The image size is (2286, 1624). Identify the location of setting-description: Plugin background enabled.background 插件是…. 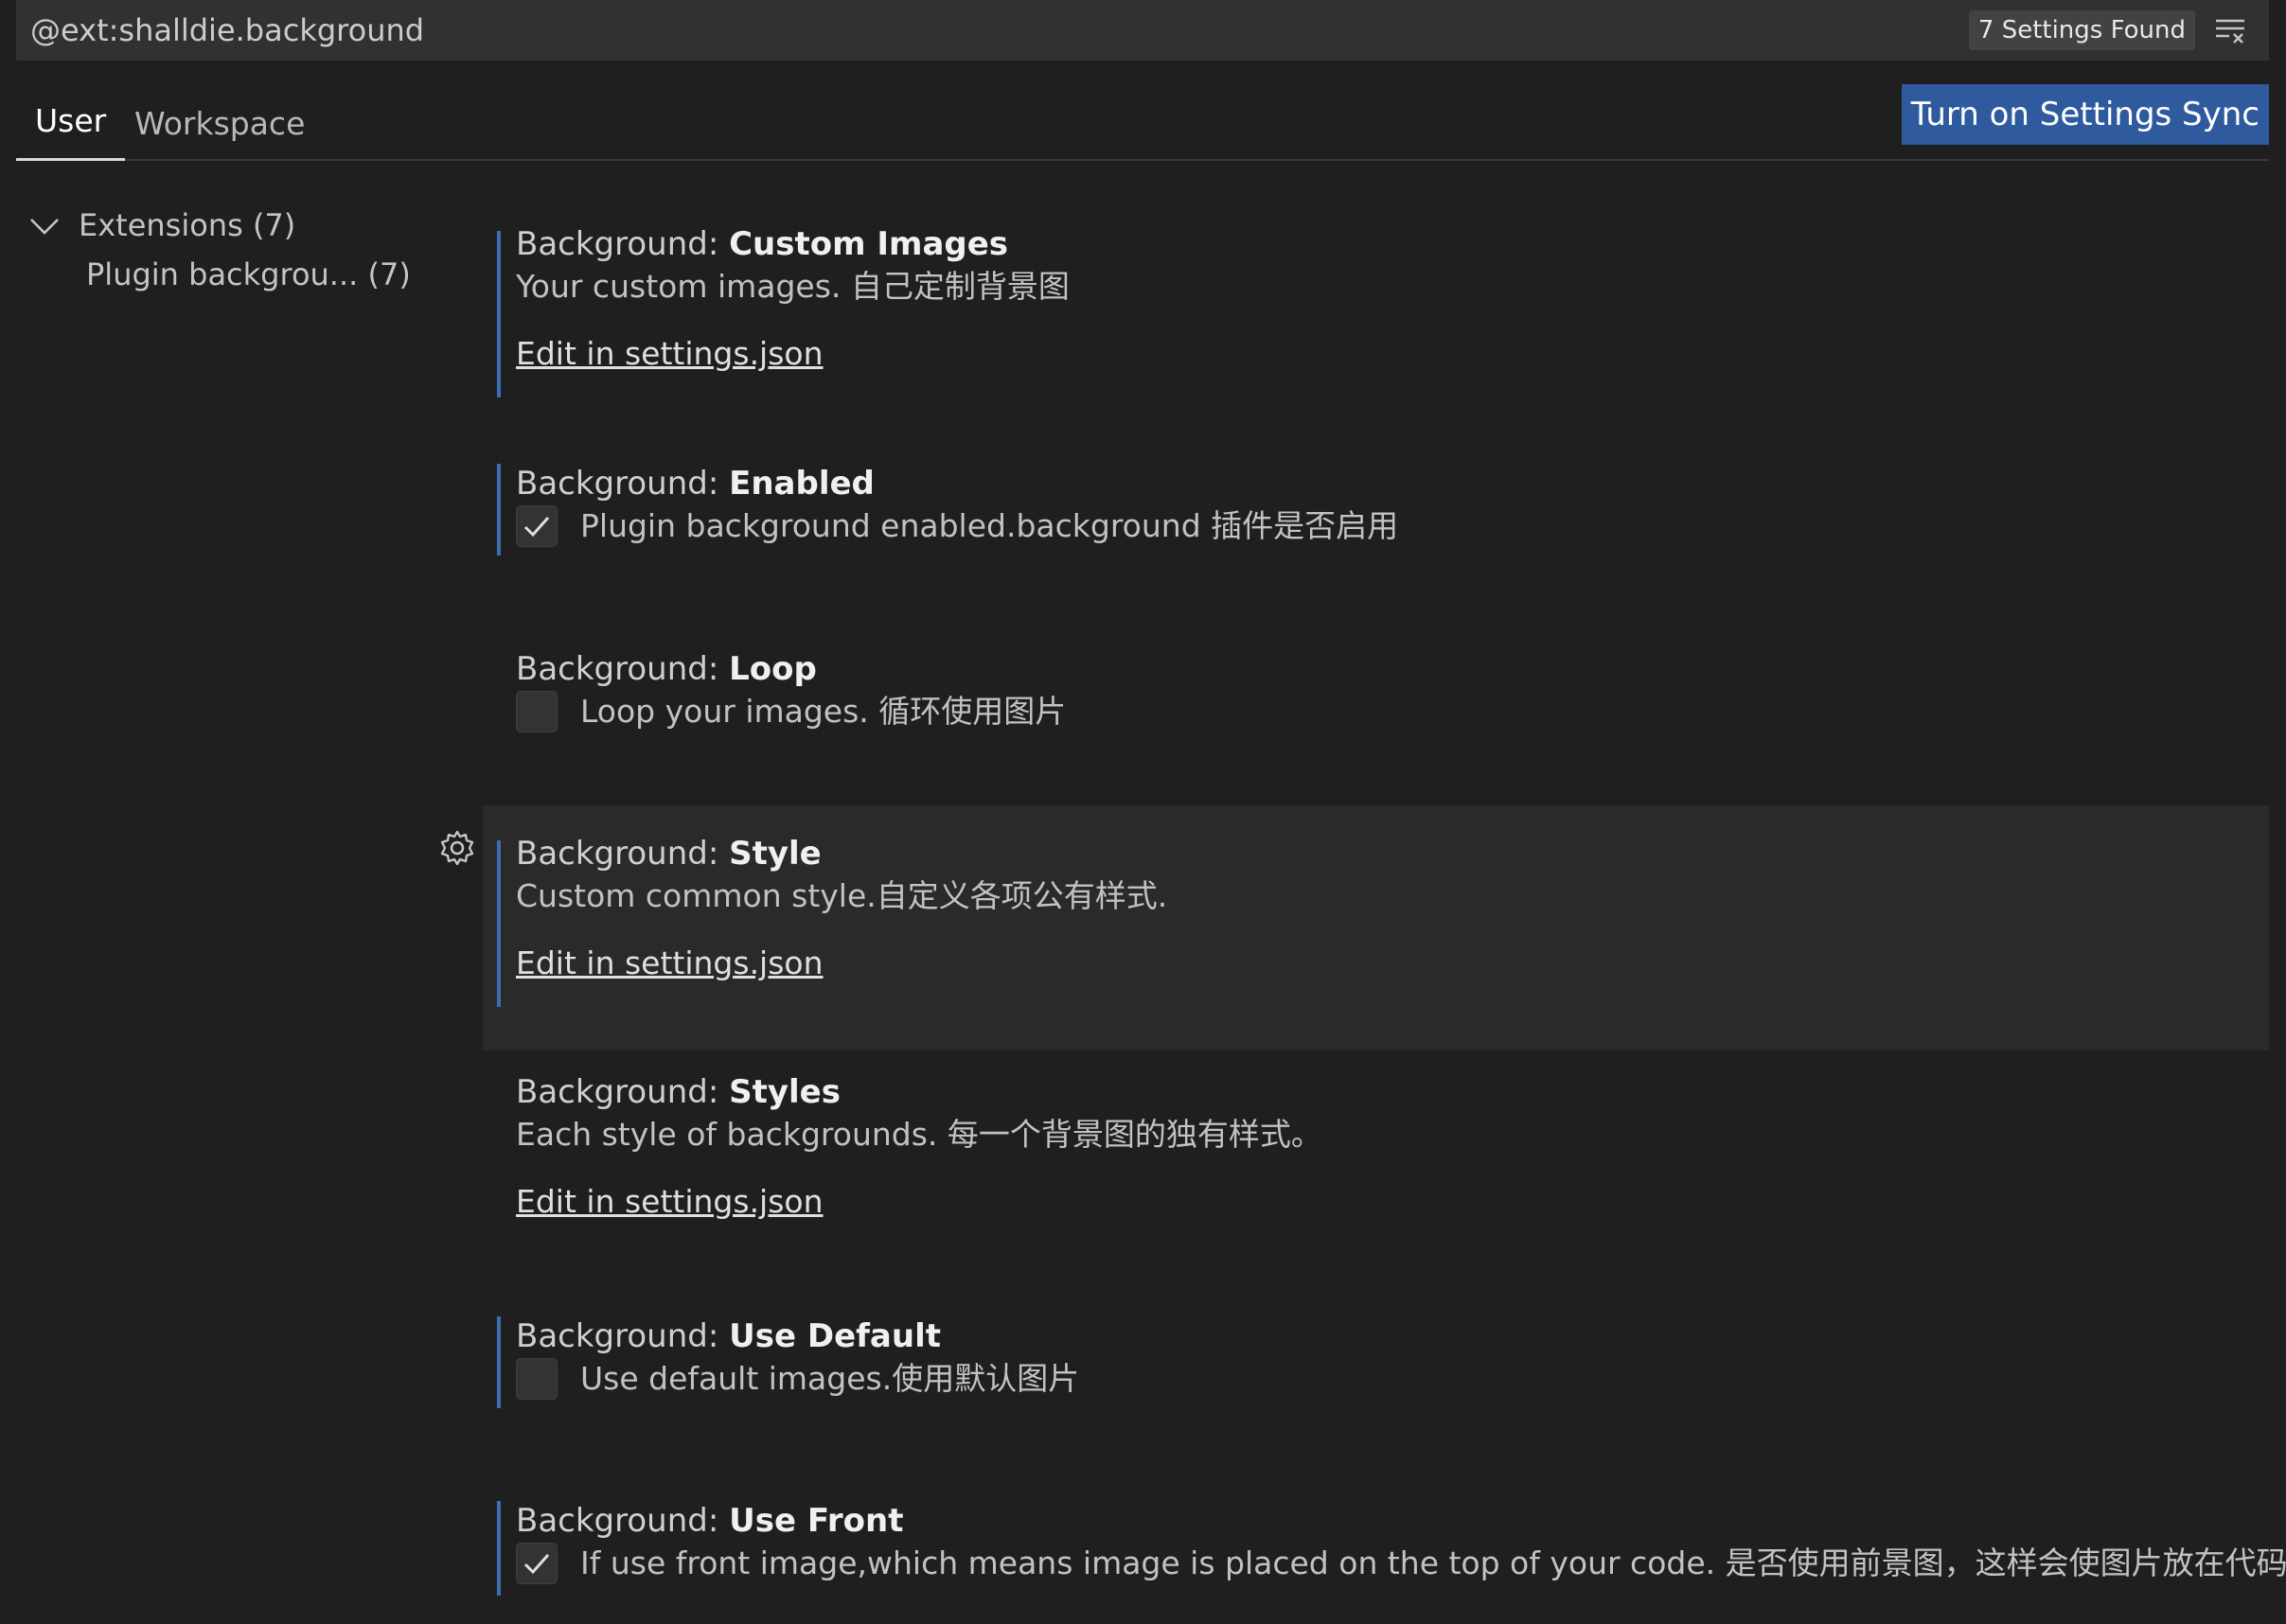
(990, 526).